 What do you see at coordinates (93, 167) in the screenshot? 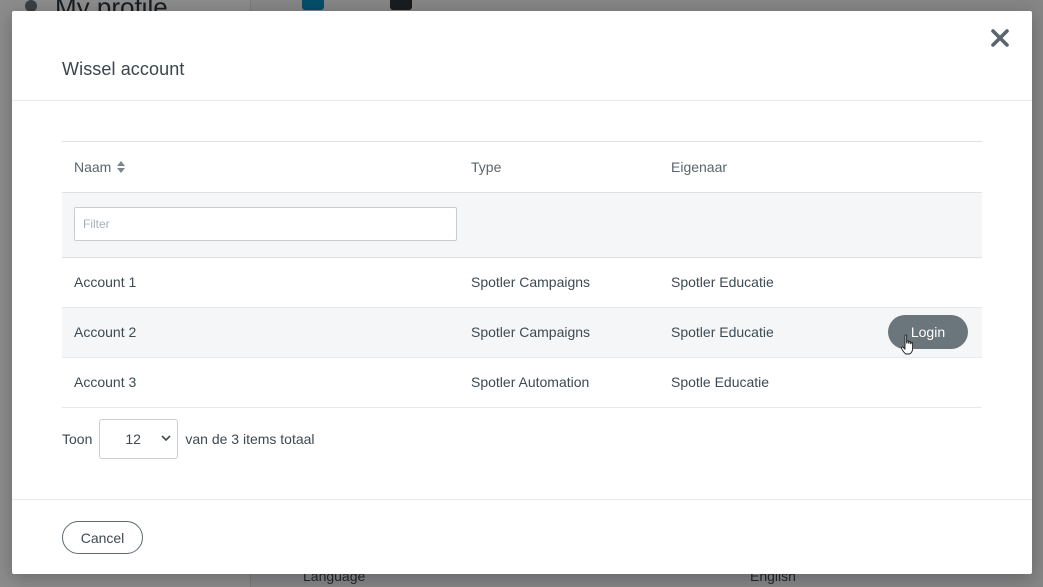
I see `column-header-name-label: Naam` at bounding box center [93, 167].